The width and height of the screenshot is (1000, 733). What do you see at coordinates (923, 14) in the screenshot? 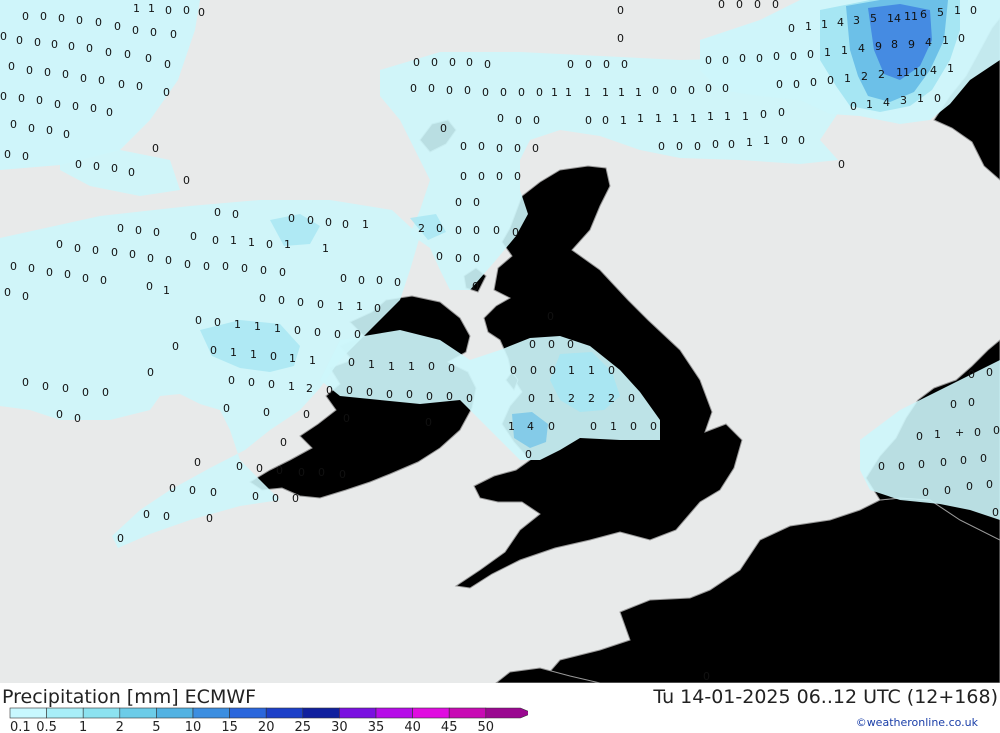
I see `precip-value: 6` at bounding box center [923, 14].